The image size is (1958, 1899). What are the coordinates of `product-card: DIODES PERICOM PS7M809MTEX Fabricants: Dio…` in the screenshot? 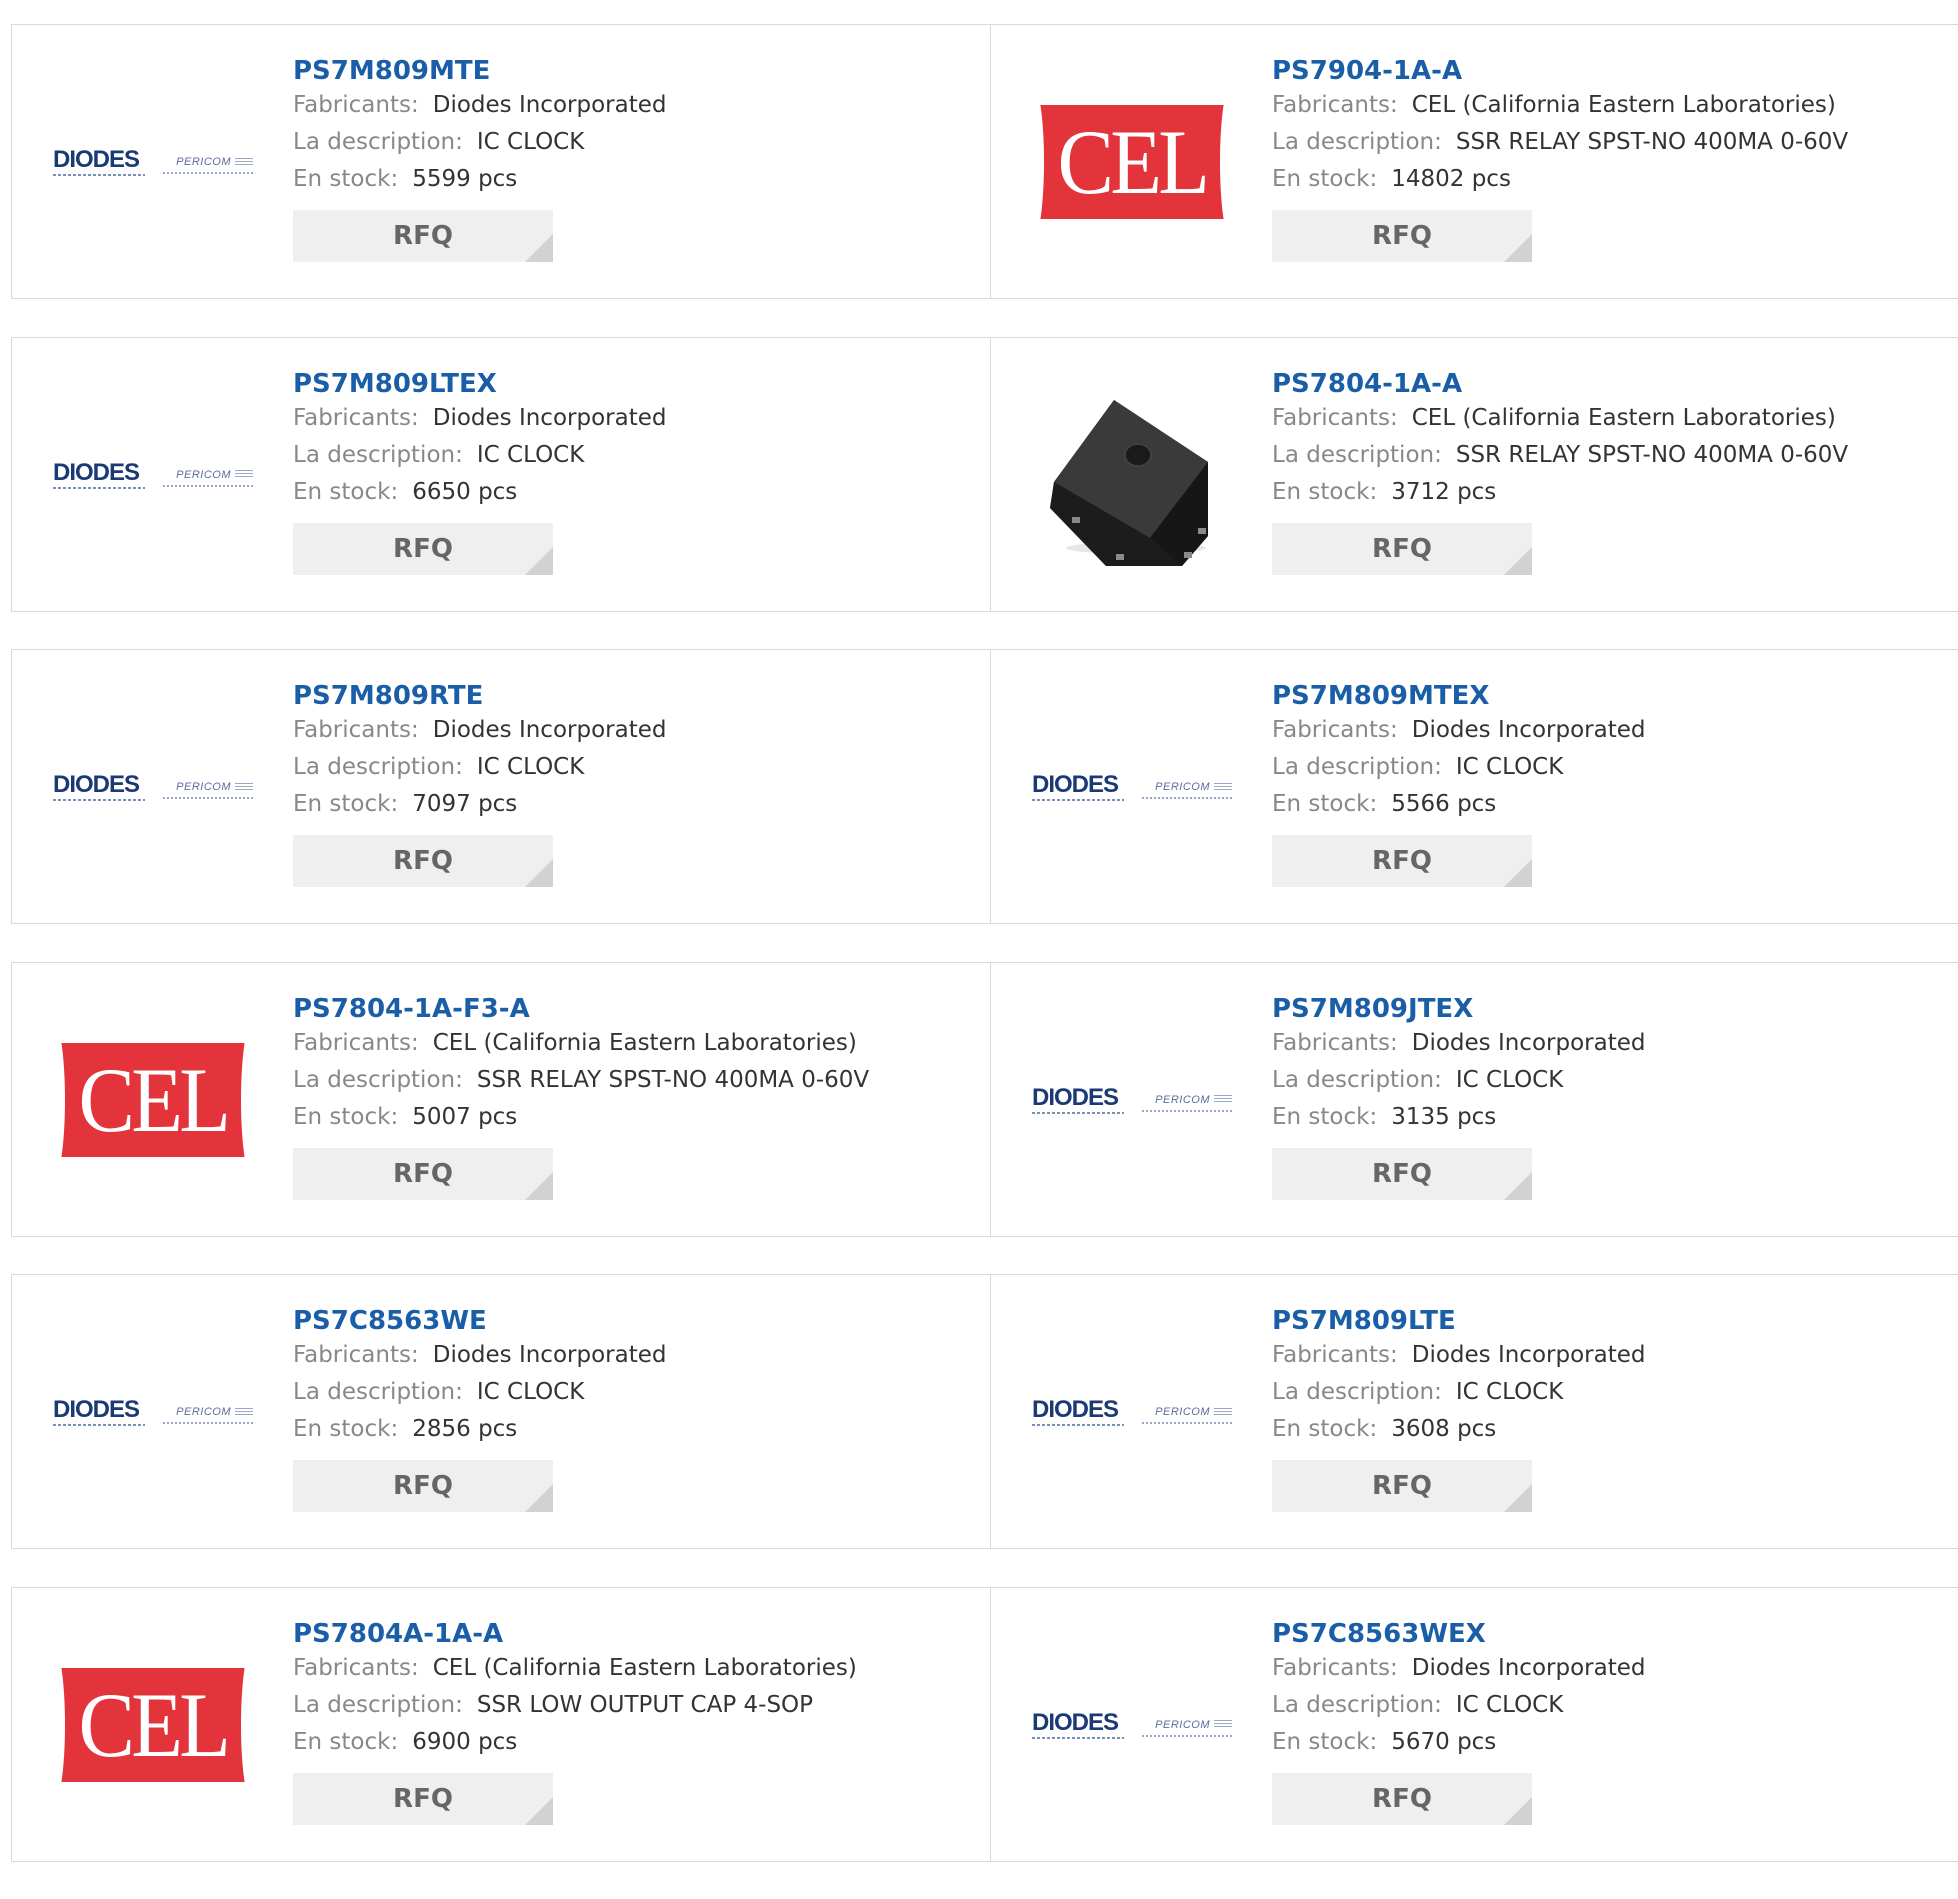 It's located at (1474, 786).